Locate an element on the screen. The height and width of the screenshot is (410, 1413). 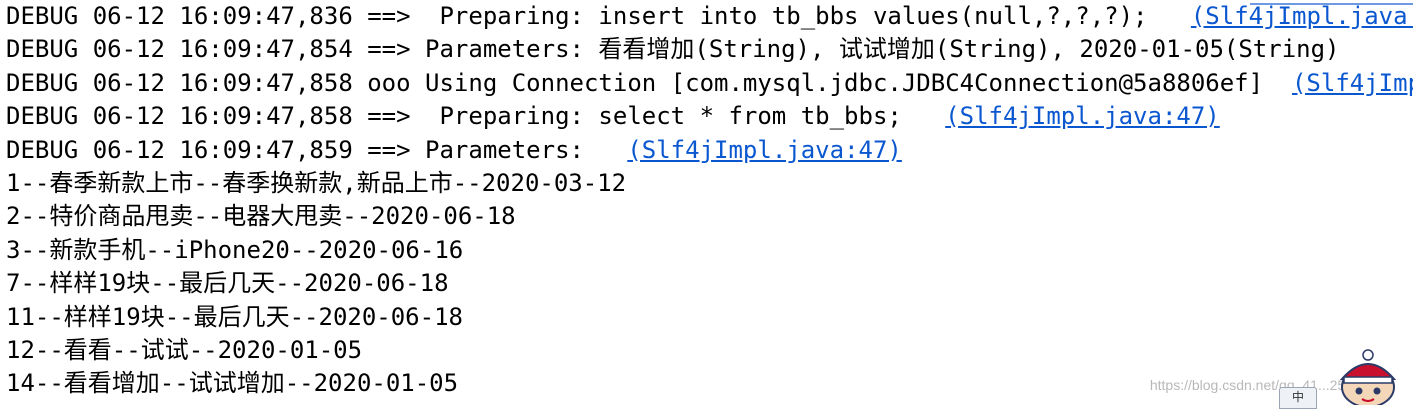
log-text: DEBUG 06-12 16:09:47,859 ==> Parameters: is located at coordinates (317, 149).